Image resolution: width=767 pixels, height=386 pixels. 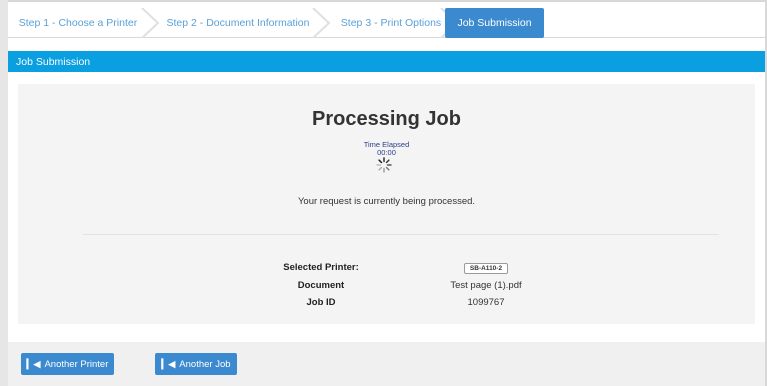 What do you see at coordinates (383, 1) in the screenshot?
I see `window-top-border` at bounding box center [383, 1].